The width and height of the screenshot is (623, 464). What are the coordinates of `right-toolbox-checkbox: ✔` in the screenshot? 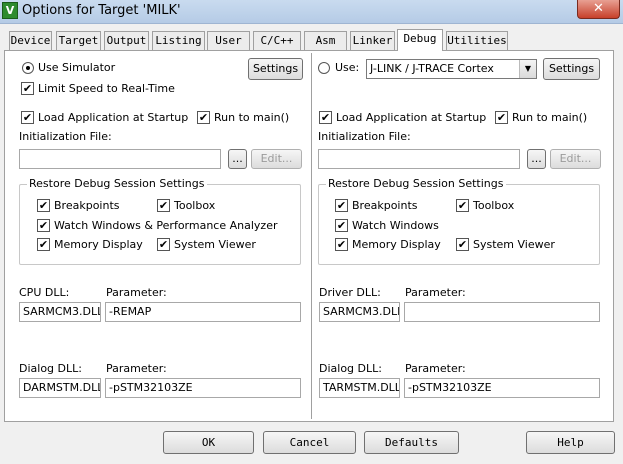 It's located at (462, 205).